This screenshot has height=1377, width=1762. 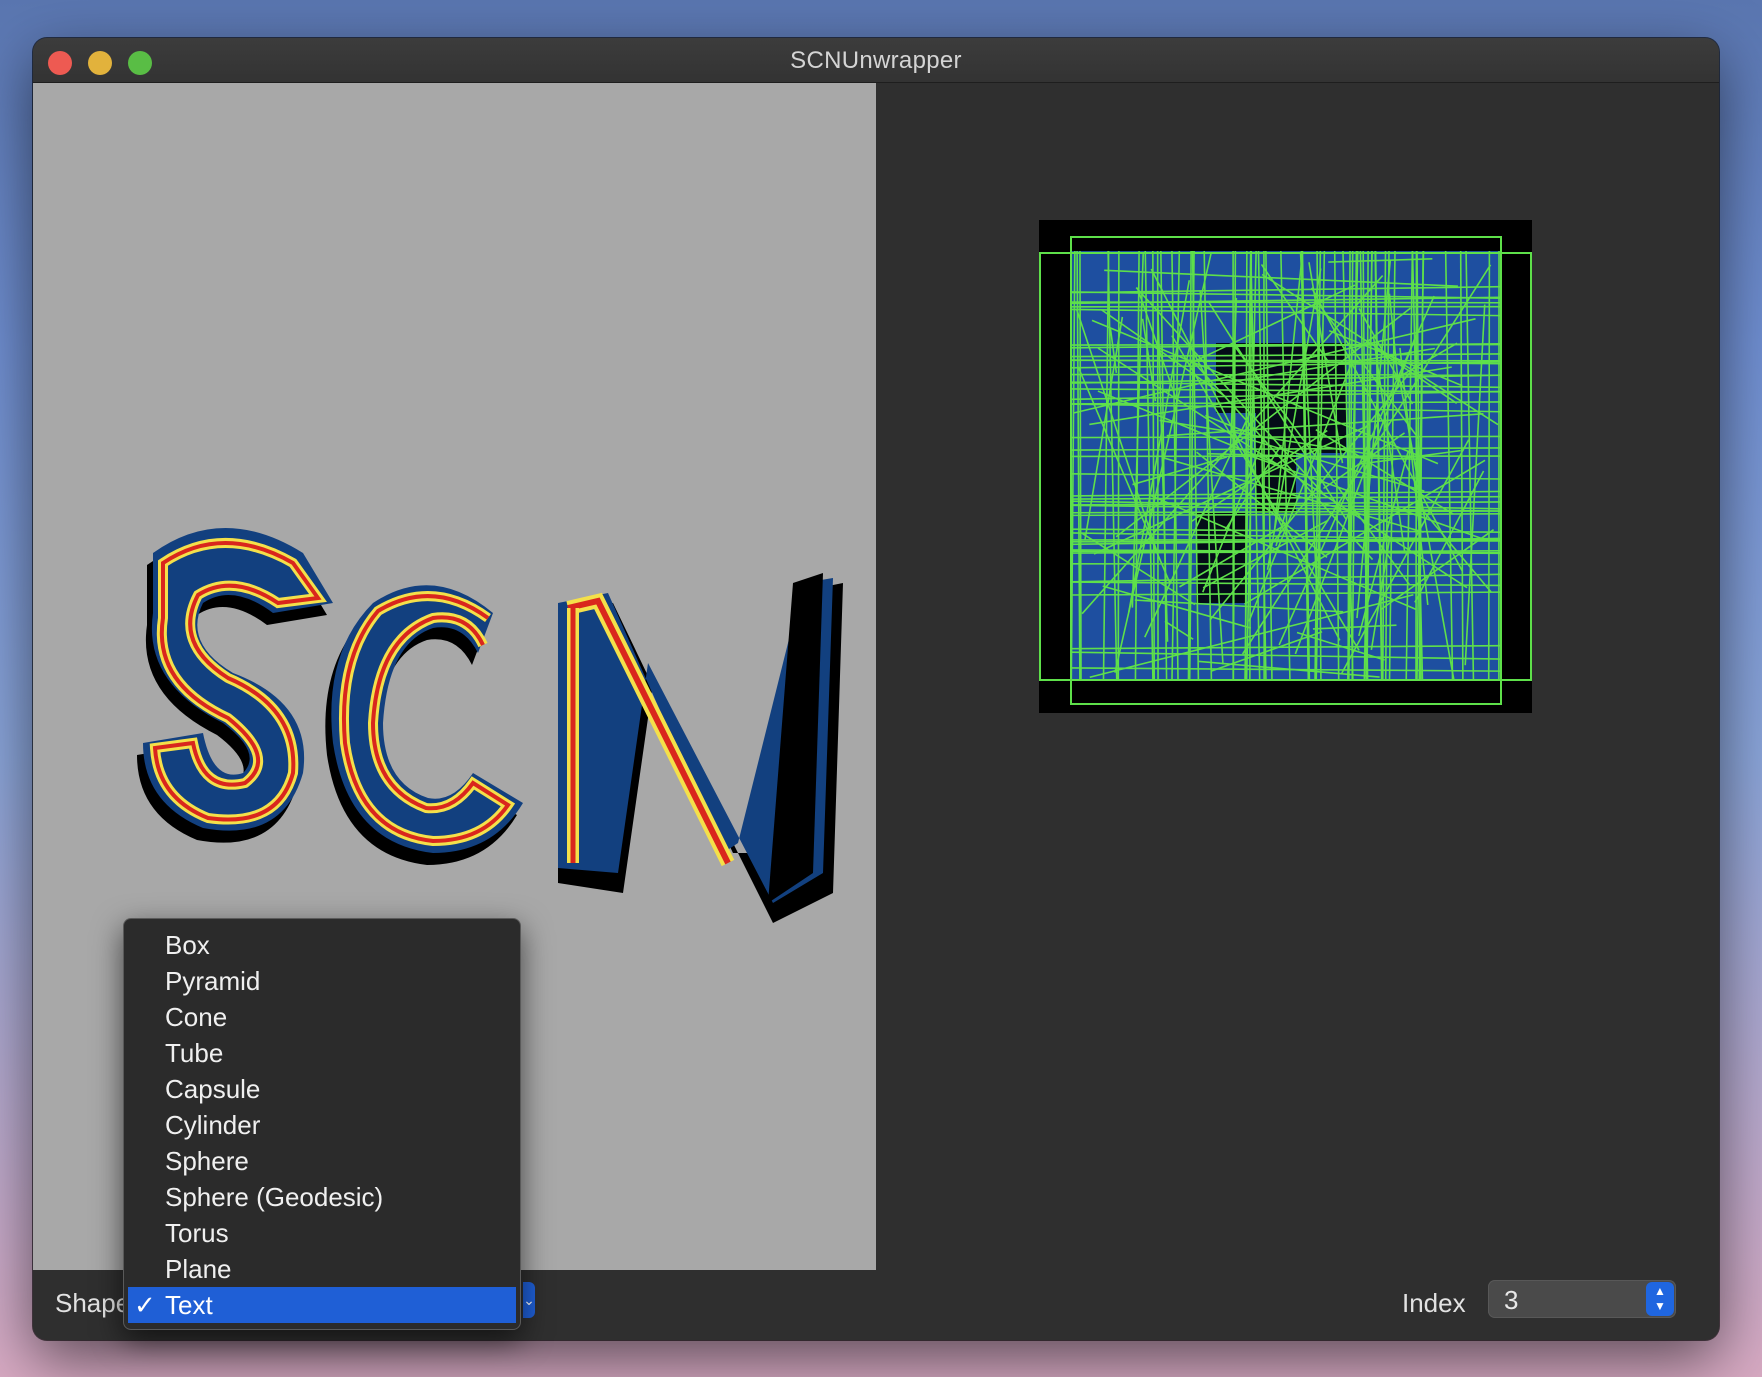 I want to click on menu-item-cylinder: Cylinder, so click(x=322, y=1125).